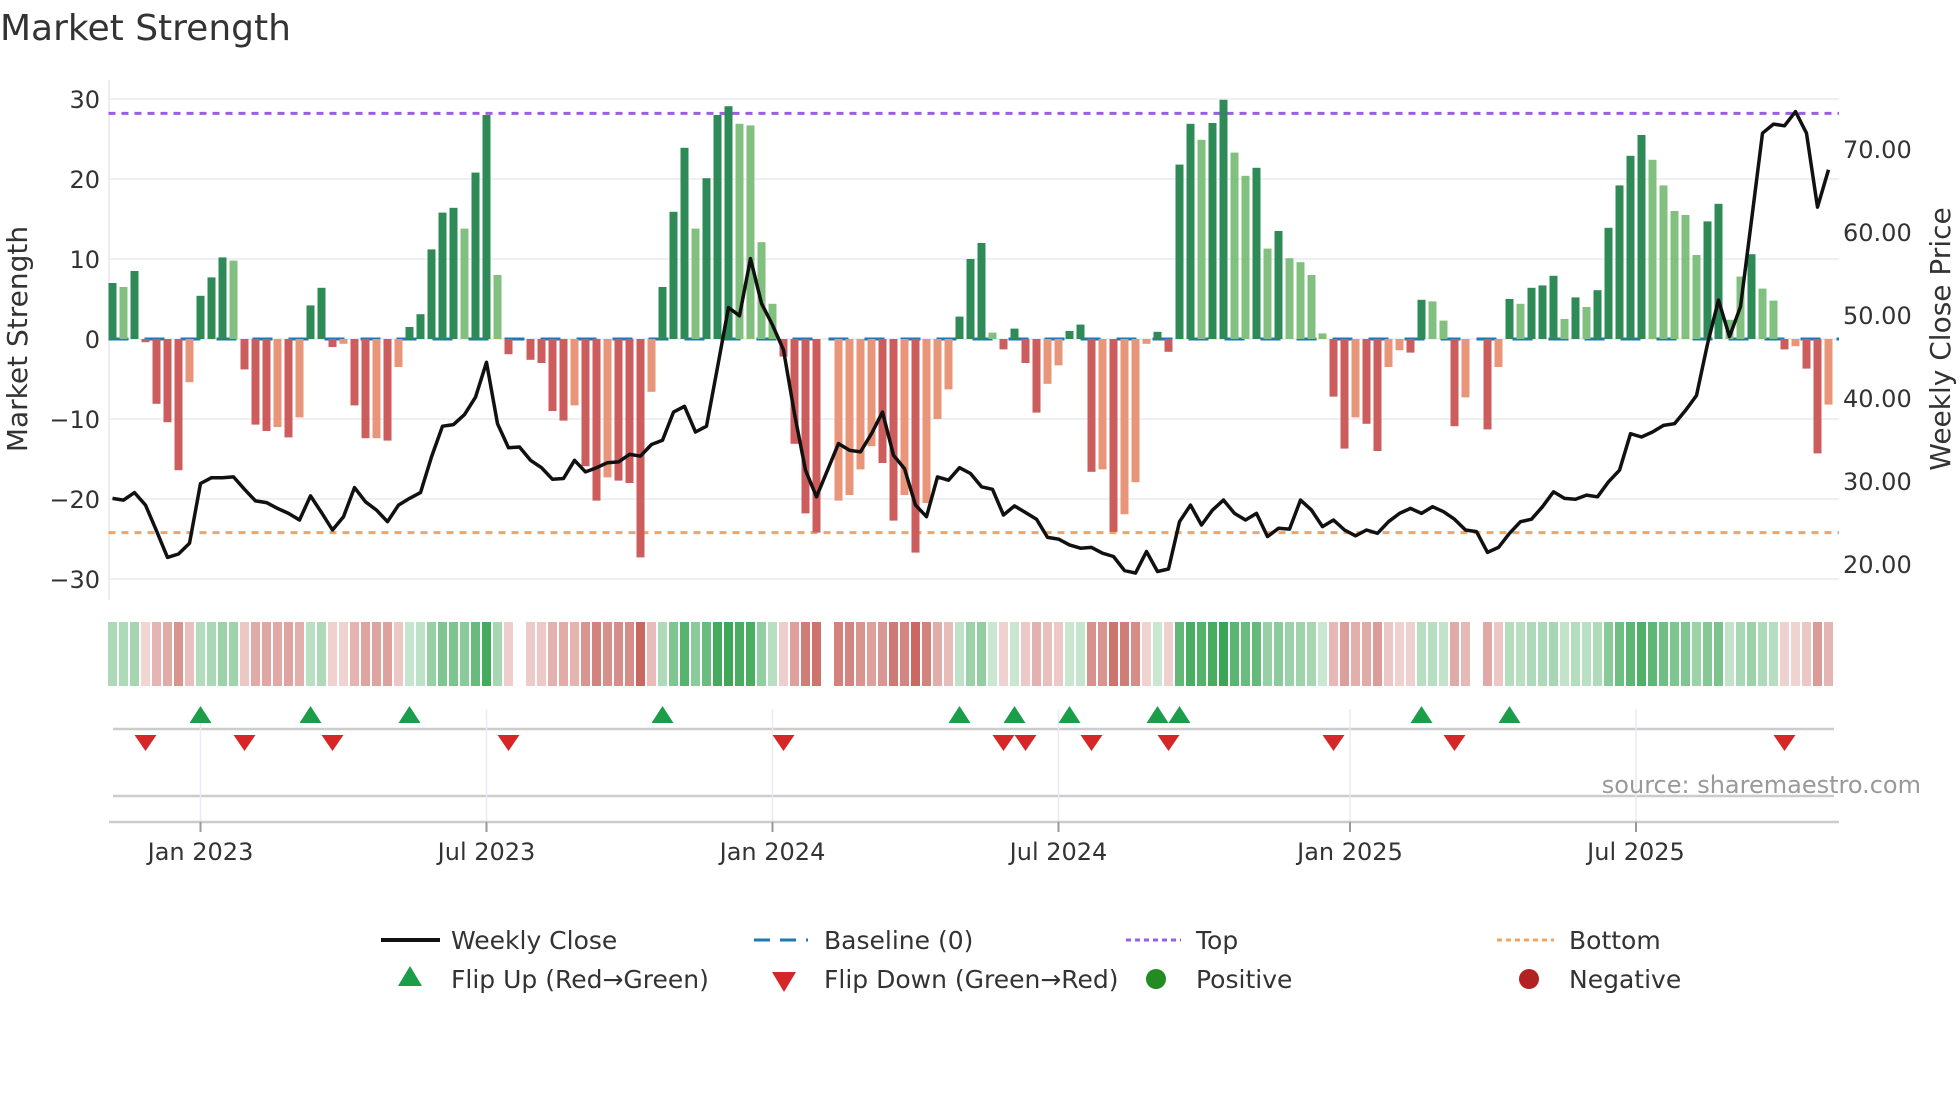  What do you see at coordinates (1877, 316) in the screenshot?
I see `y2-tick-label: 50.00` at bounding box center [1877, 316].